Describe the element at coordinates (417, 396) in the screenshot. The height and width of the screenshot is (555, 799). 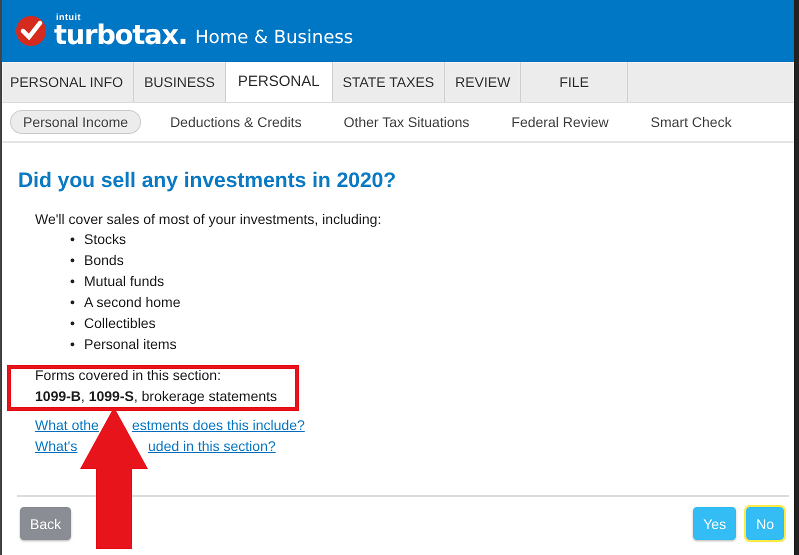
I see `forms-list: 1099-B, 1099-S, brokerage statements` at that location.